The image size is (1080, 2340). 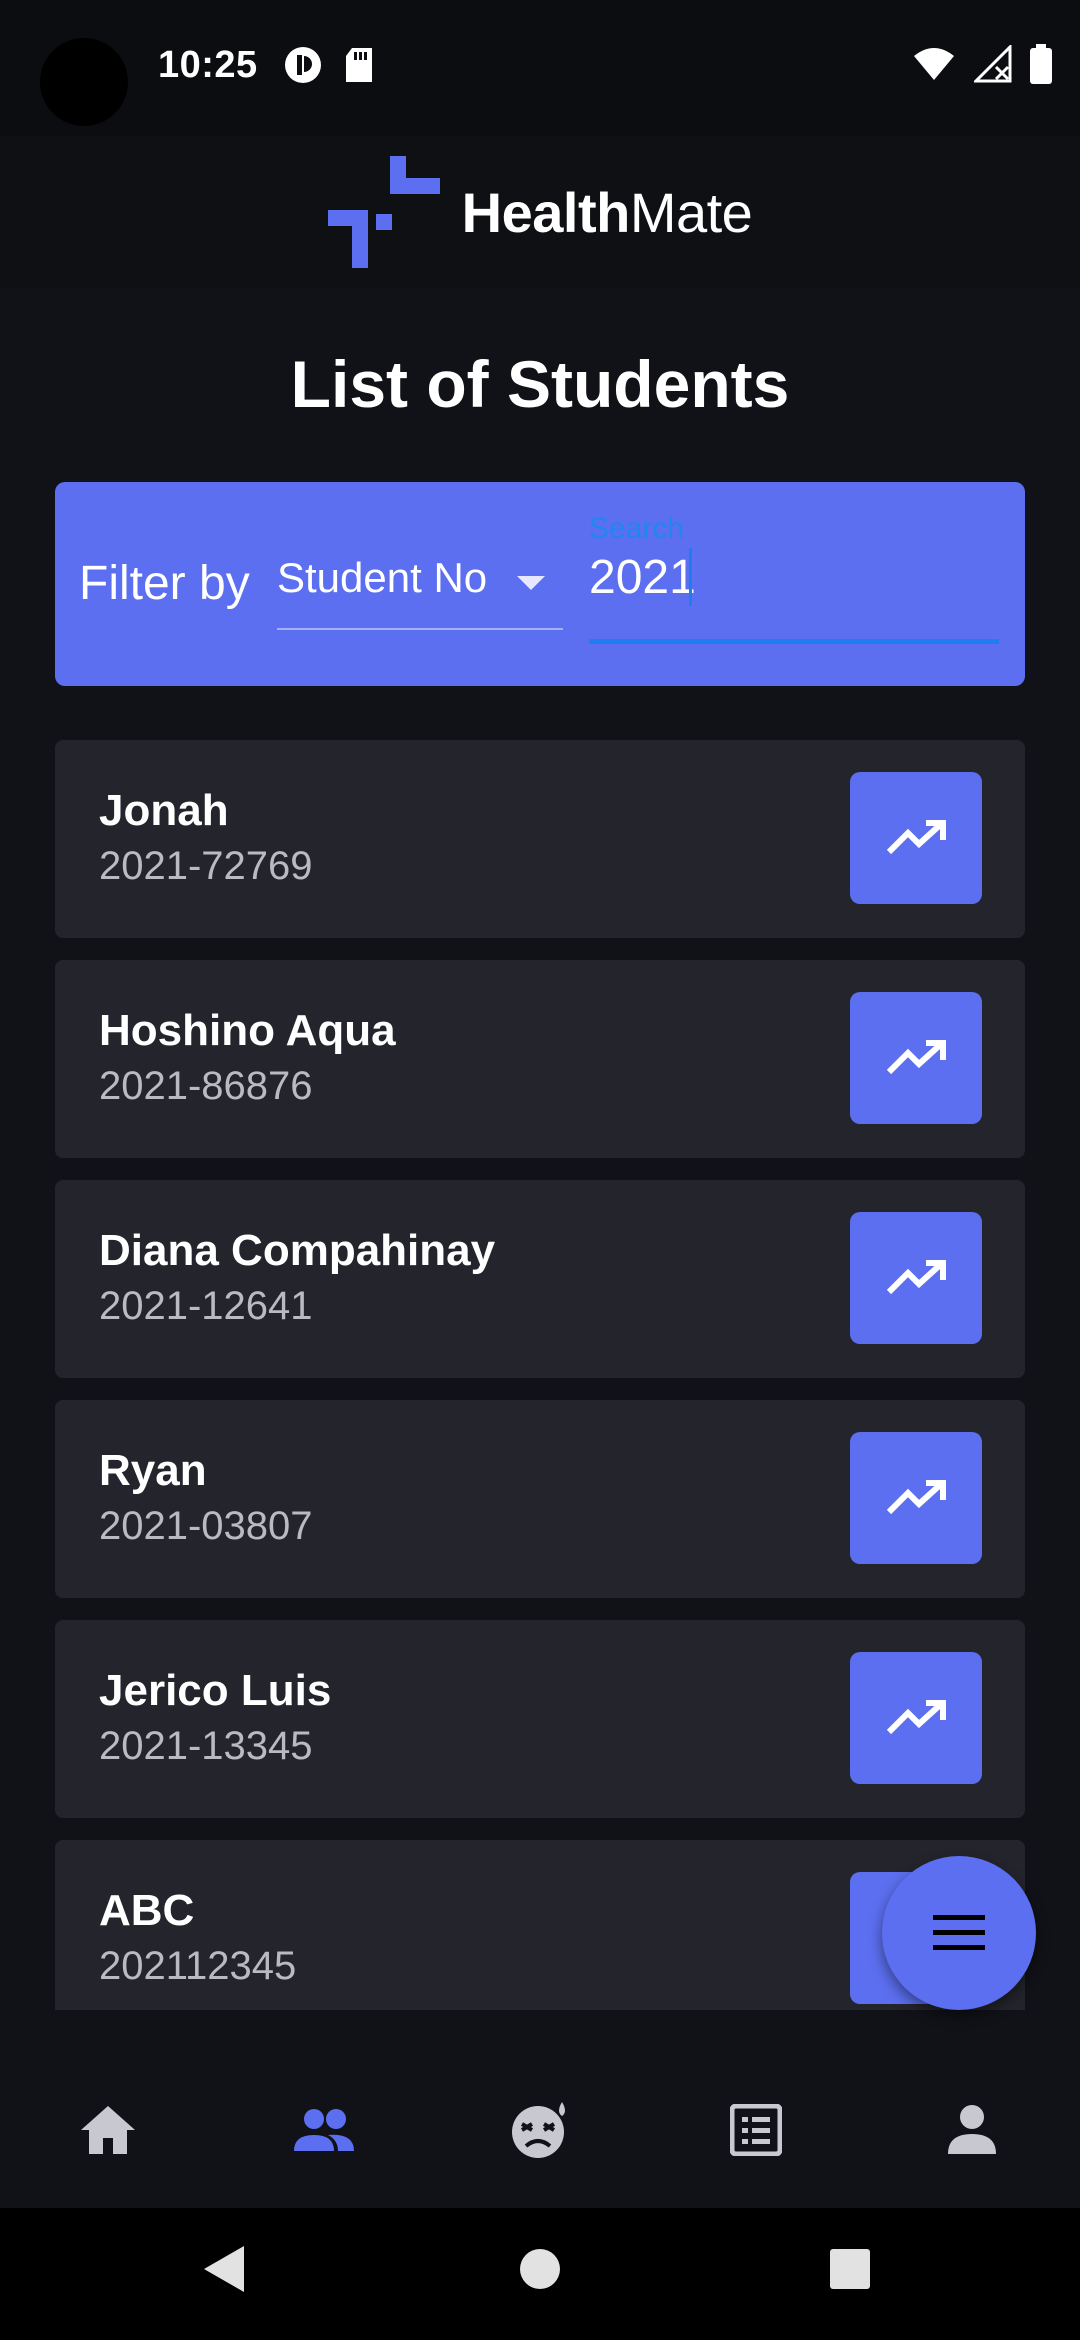 I want to click on status-time: 10:25, so click(x=208, y=65).